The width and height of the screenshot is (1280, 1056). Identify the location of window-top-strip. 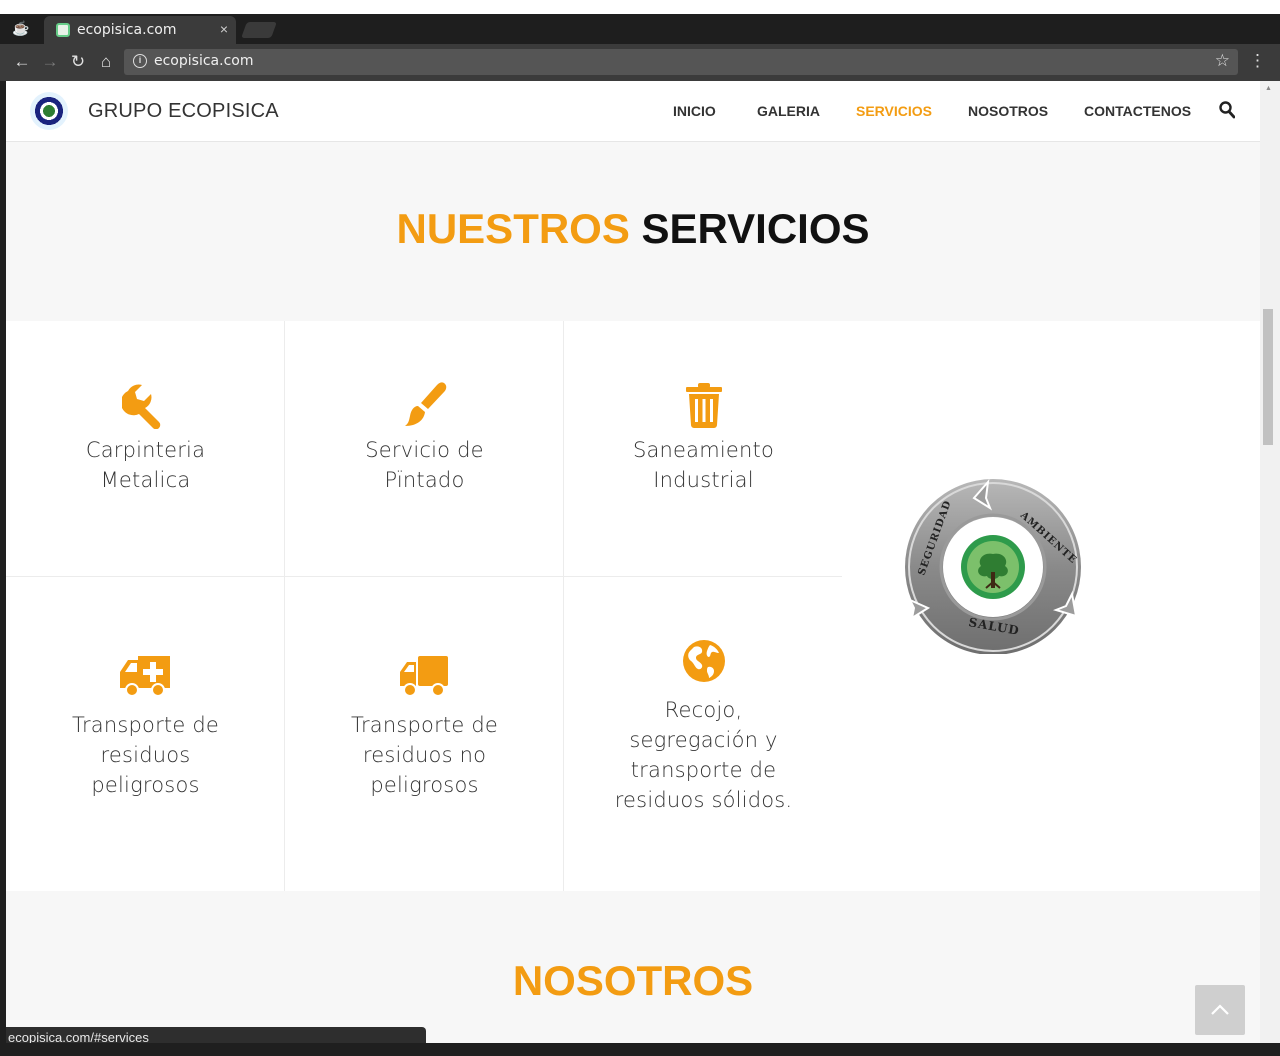
(640, 7).